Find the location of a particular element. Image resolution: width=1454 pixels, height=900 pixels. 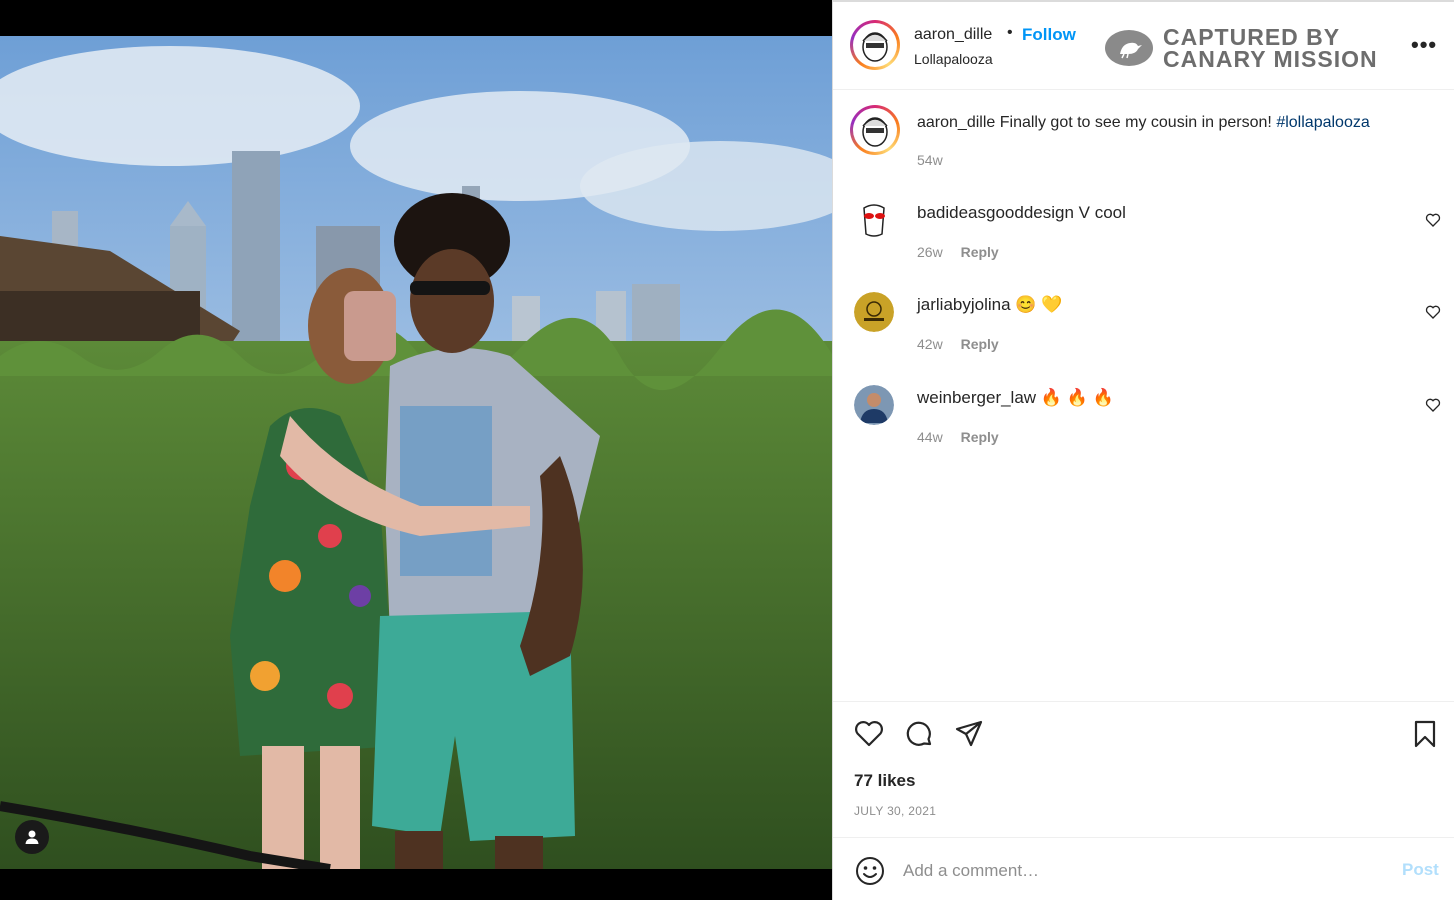

comment-meta: 42w Reply is located at coordinates (958, 344).